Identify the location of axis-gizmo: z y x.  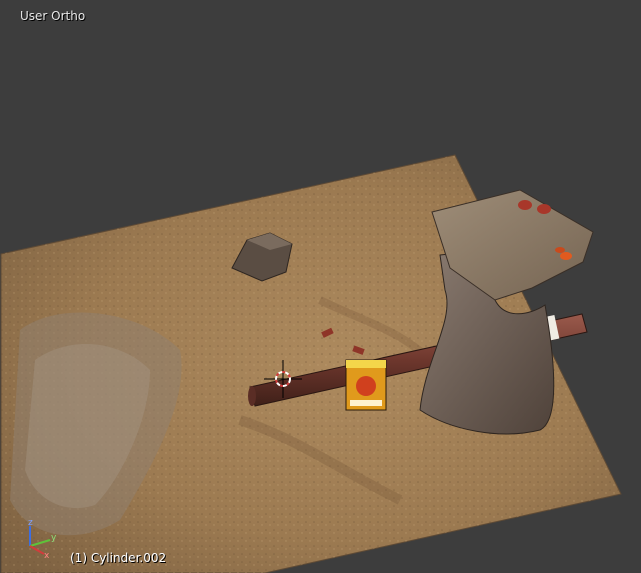
(42, 539).